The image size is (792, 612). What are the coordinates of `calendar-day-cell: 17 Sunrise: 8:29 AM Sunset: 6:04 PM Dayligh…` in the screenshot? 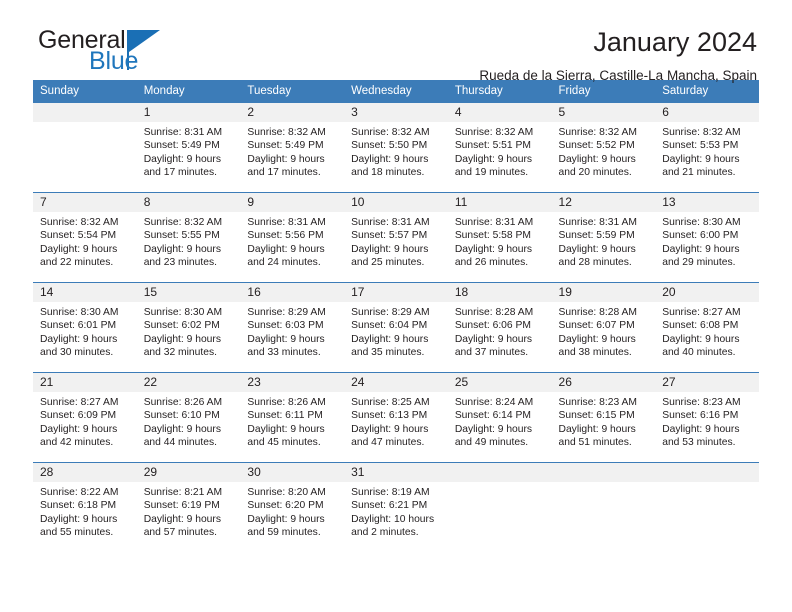 It's located at (396, 327).